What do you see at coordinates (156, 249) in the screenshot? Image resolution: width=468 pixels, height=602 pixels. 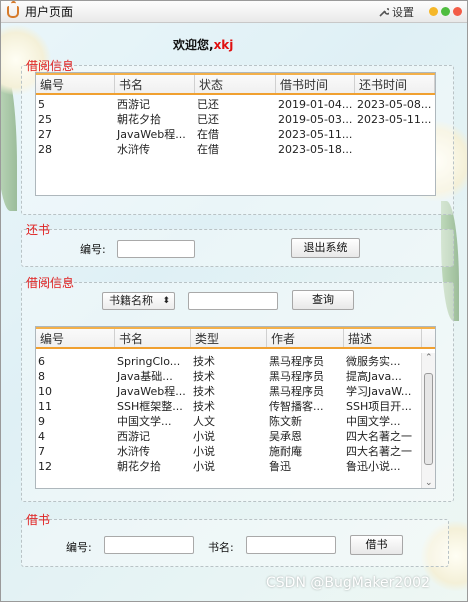 I see `return-id-input` at bounding box center [156, 249].